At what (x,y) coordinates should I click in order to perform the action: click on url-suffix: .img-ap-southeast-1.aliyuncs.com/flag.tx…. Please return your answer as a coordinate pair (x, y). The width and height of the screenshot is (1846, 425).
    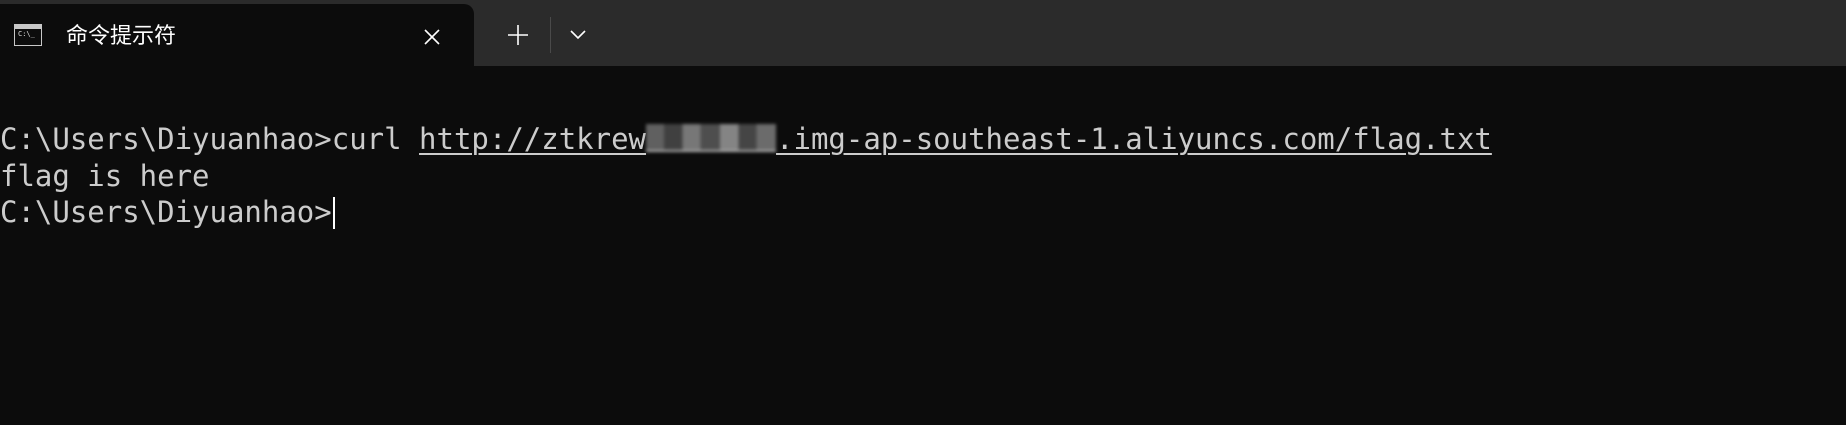
    Looking at the image, I should click on (1134, 139).